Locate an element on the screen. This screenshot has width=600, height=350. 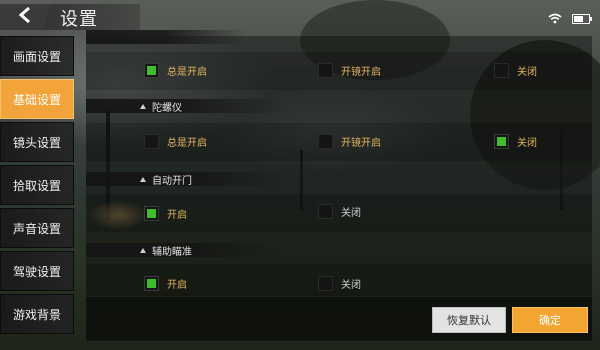
sidebar-item-driving: 驾驶设置 is located at coordinates (37, 271).